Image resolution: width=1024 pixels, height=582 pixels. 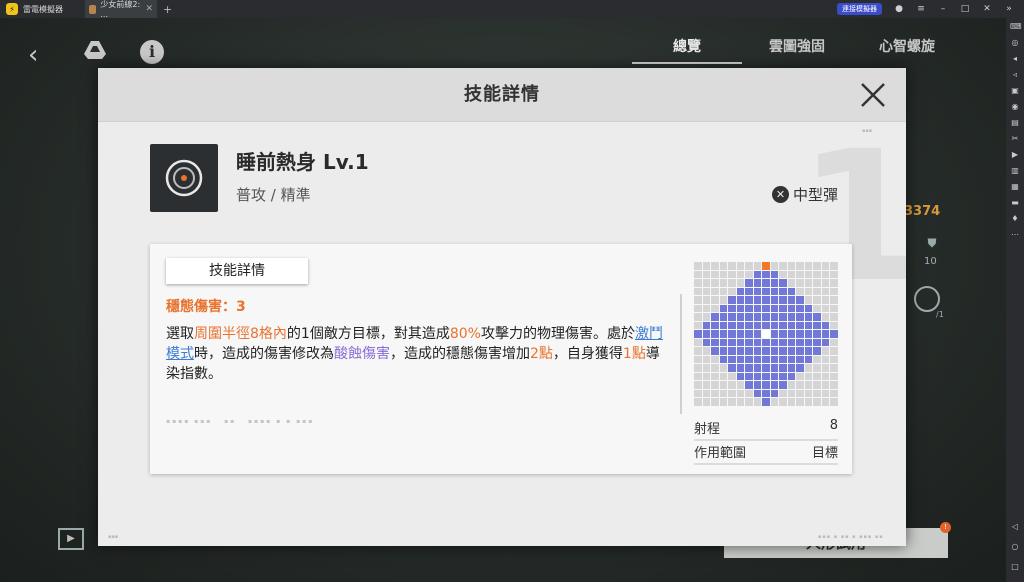 I want to click on tab-close-icon: ✕, so click(x=149, y=9).